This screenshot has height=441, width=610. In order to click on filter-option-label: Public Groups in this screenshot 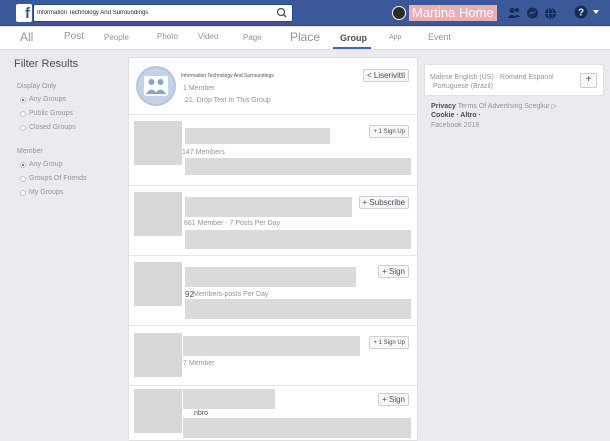, I will do `click(51, 113)`.